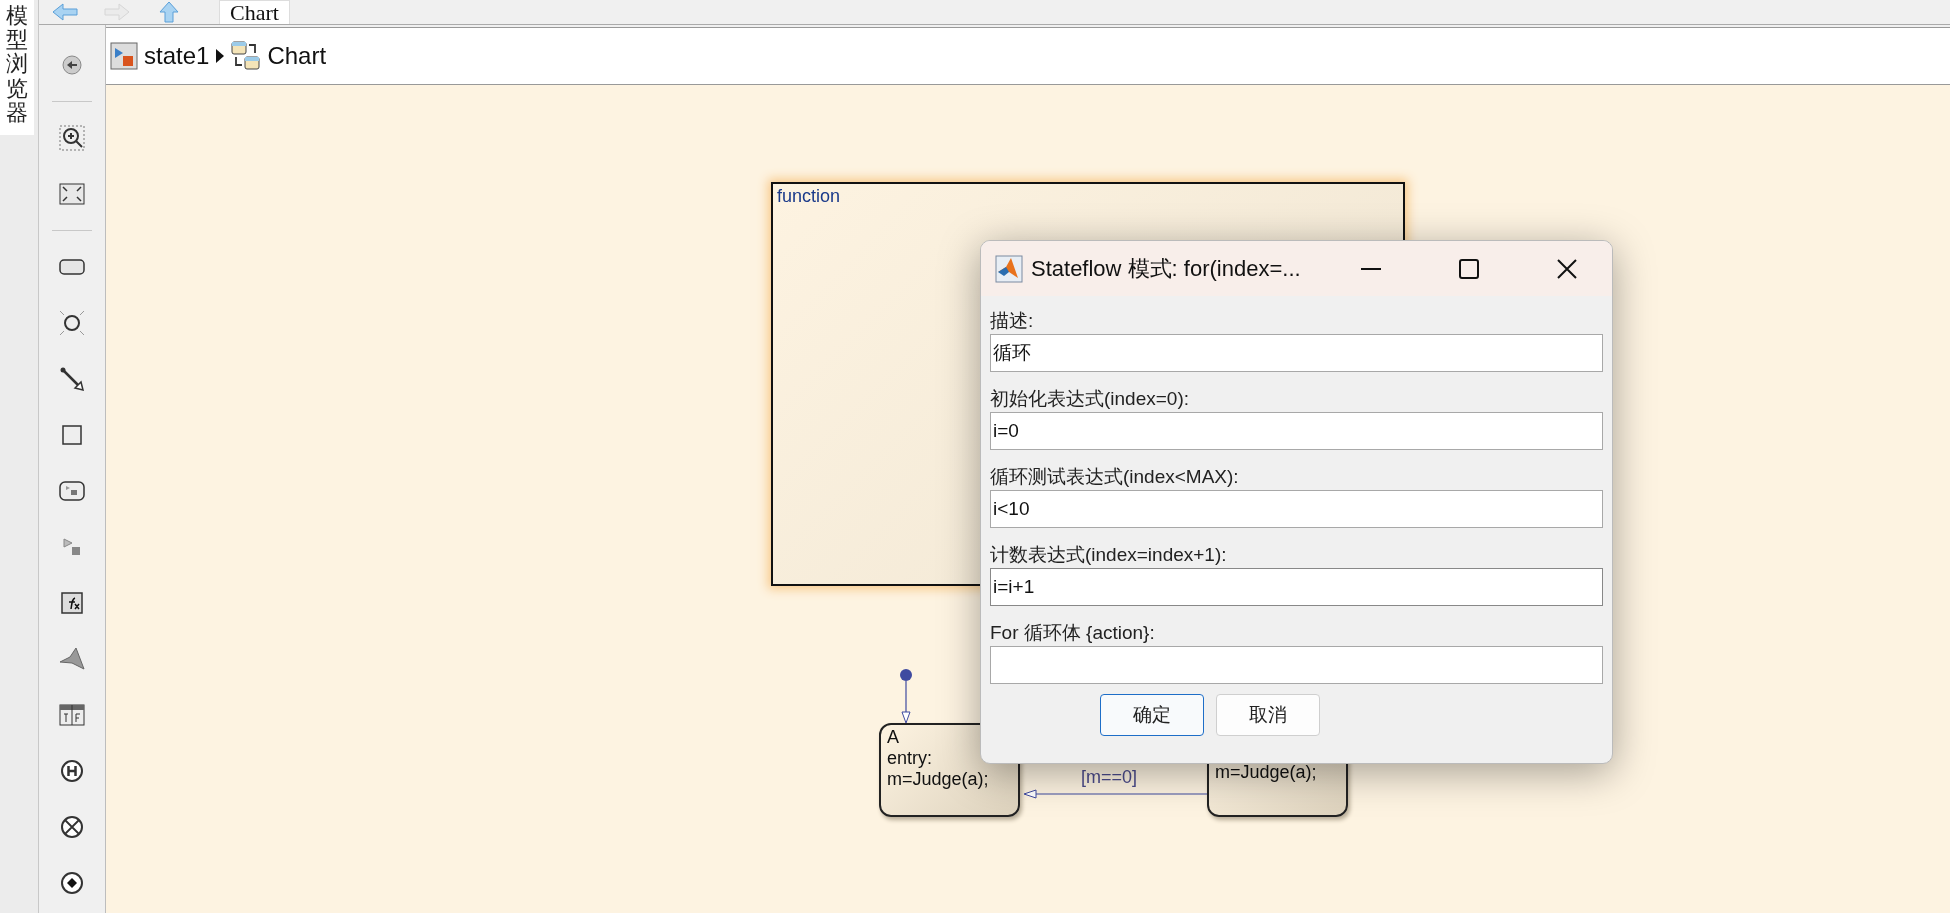 The image size is (1950, 913). I want to click on breadcrumb-link: state1, so click(177, 56).